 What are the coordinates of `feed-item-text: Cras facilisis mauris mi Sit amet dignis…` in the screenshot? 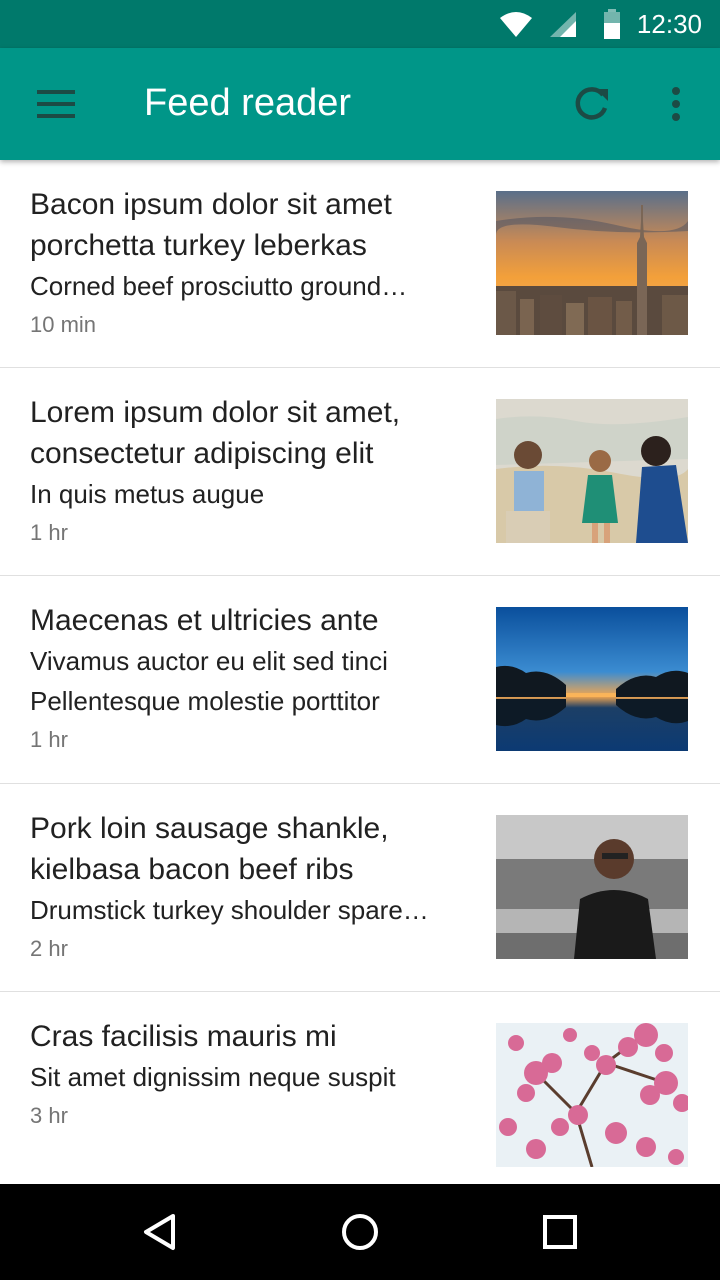 It's located at (245, 1075).